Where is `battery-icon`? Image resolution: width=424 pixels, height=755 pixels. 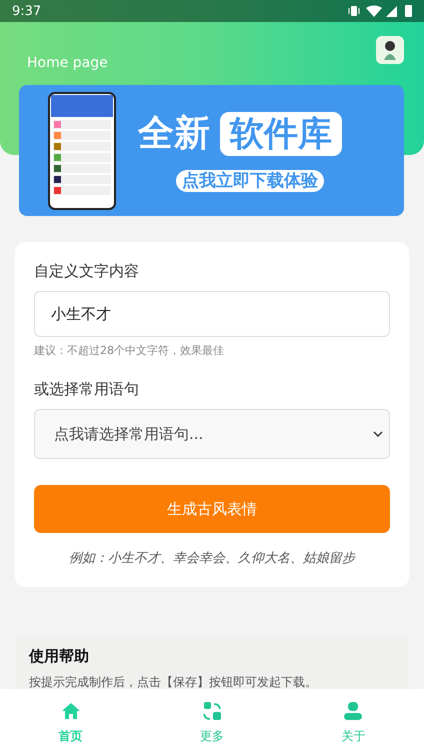
battery-icon is located at coordinates (408, 11).